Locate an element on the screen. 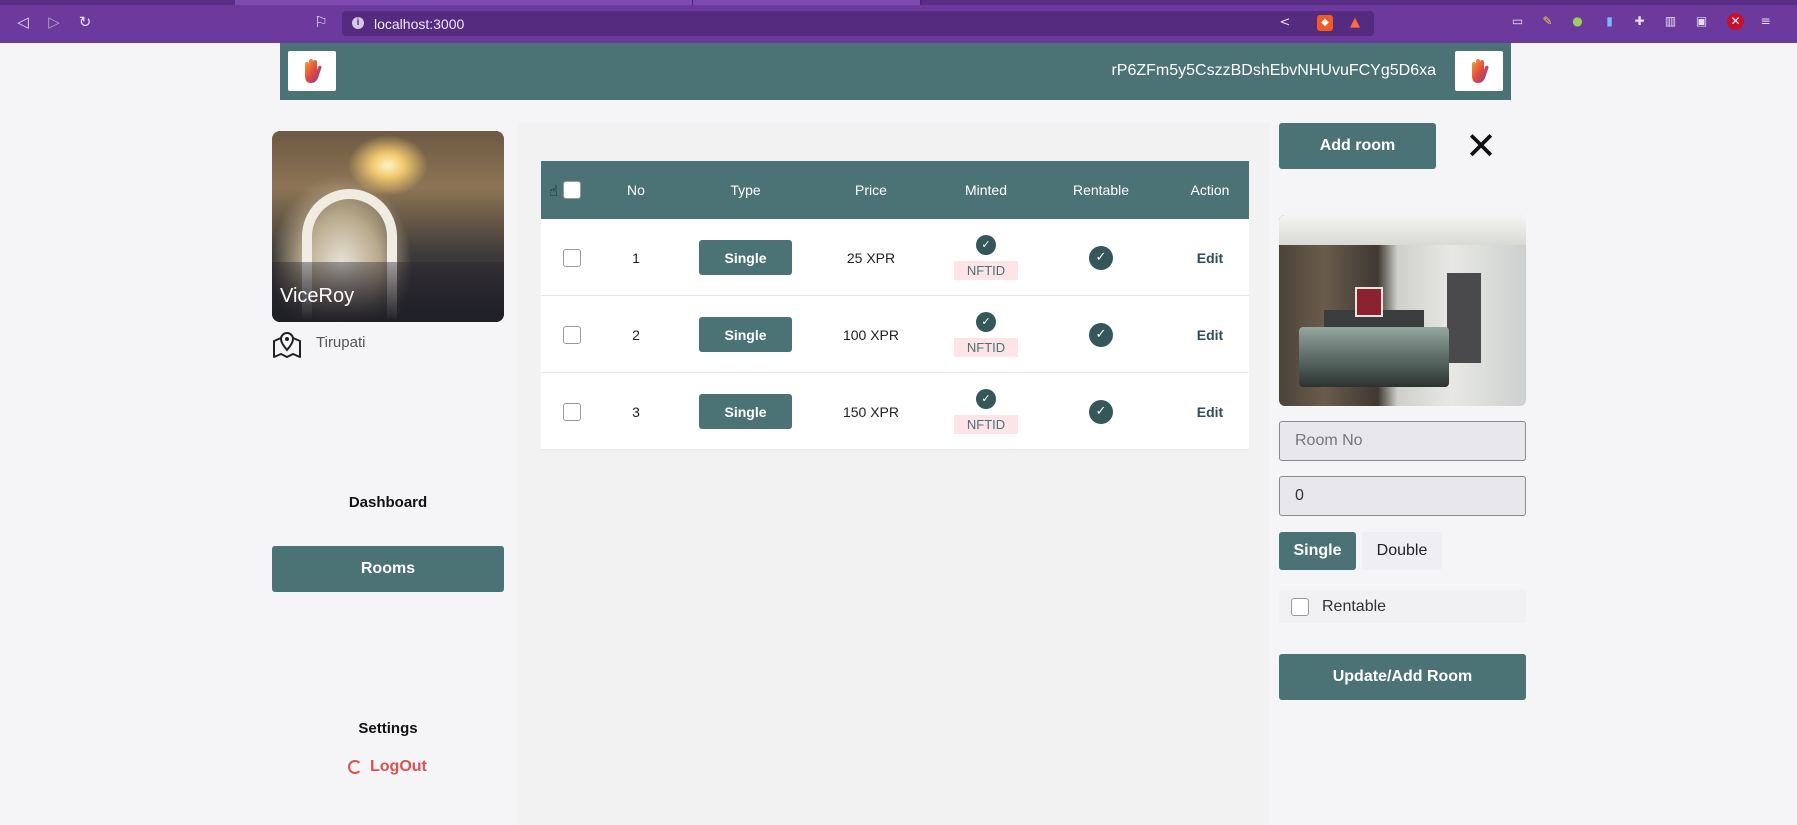 This screenshot has width=1797, height=825. room-photo-bed is located at coordinates (1374, 357).